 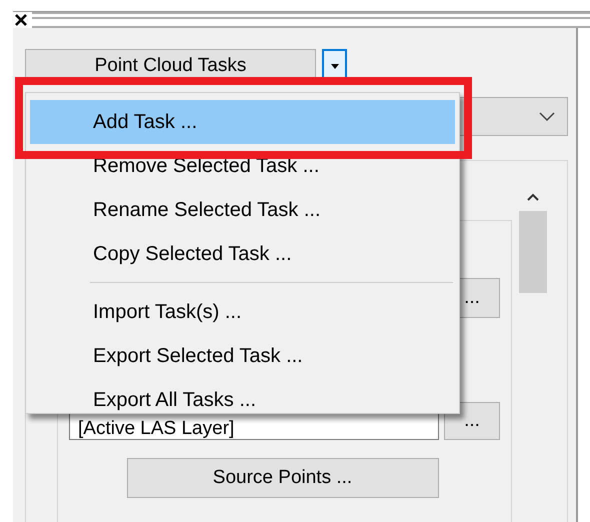 I want to click on grip-bar, so click(x=311, y=20).